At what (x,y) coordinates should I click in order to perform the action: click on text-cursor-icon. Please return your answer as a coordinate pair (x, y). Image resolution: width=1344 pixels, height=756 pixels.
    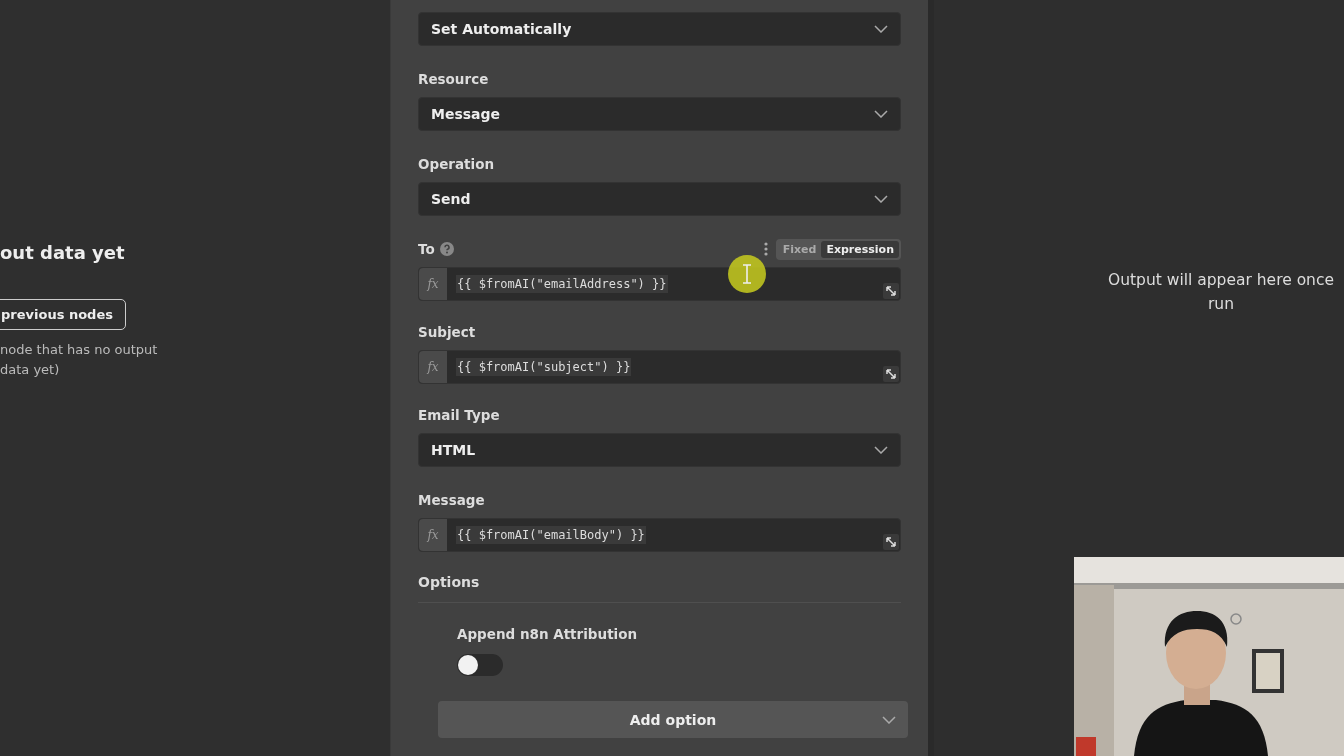
    Looking at the image, I should click on (747, 274).